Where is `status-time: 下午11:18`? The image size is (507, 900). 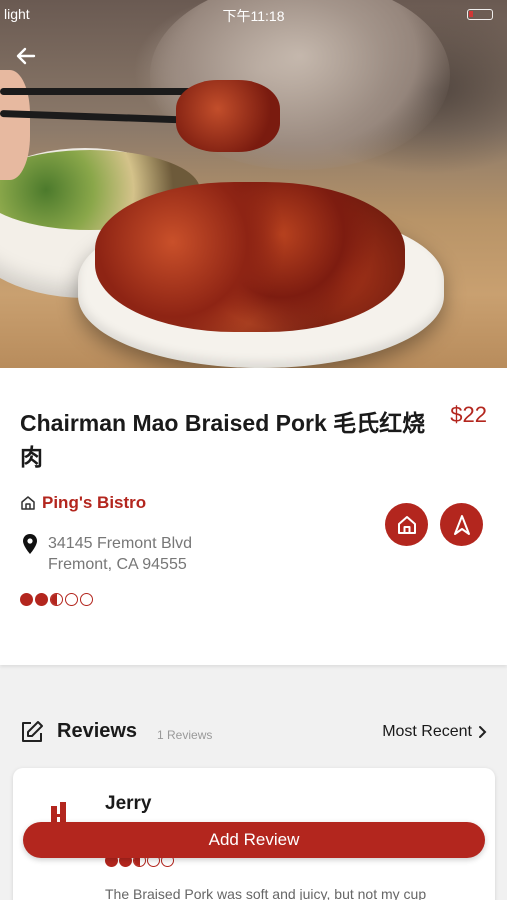 status-time: 下午11:18 is located at coordinates (253, 16).